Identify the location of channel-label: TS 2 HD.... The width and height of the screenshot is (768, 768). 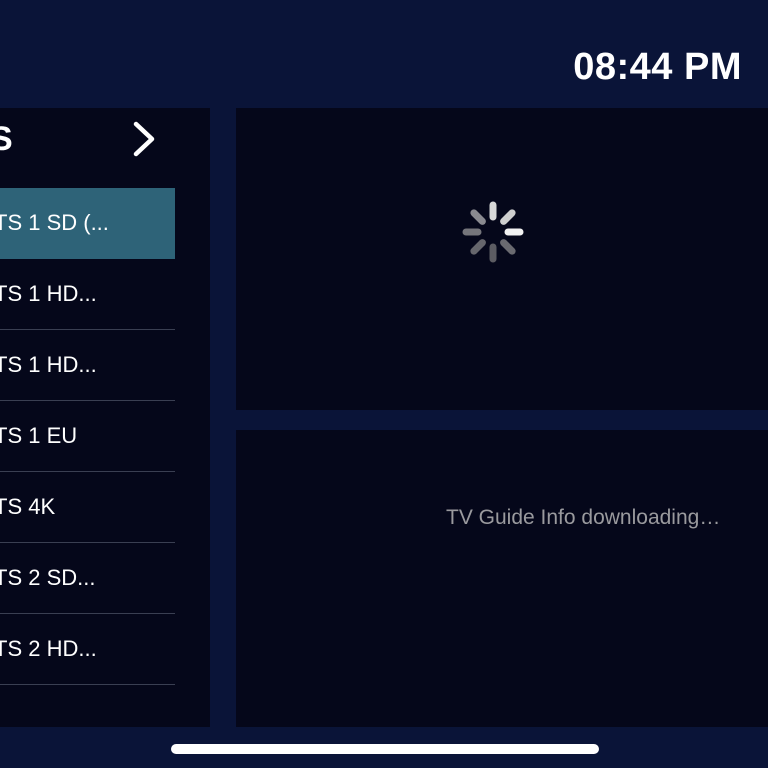
(48, 648).